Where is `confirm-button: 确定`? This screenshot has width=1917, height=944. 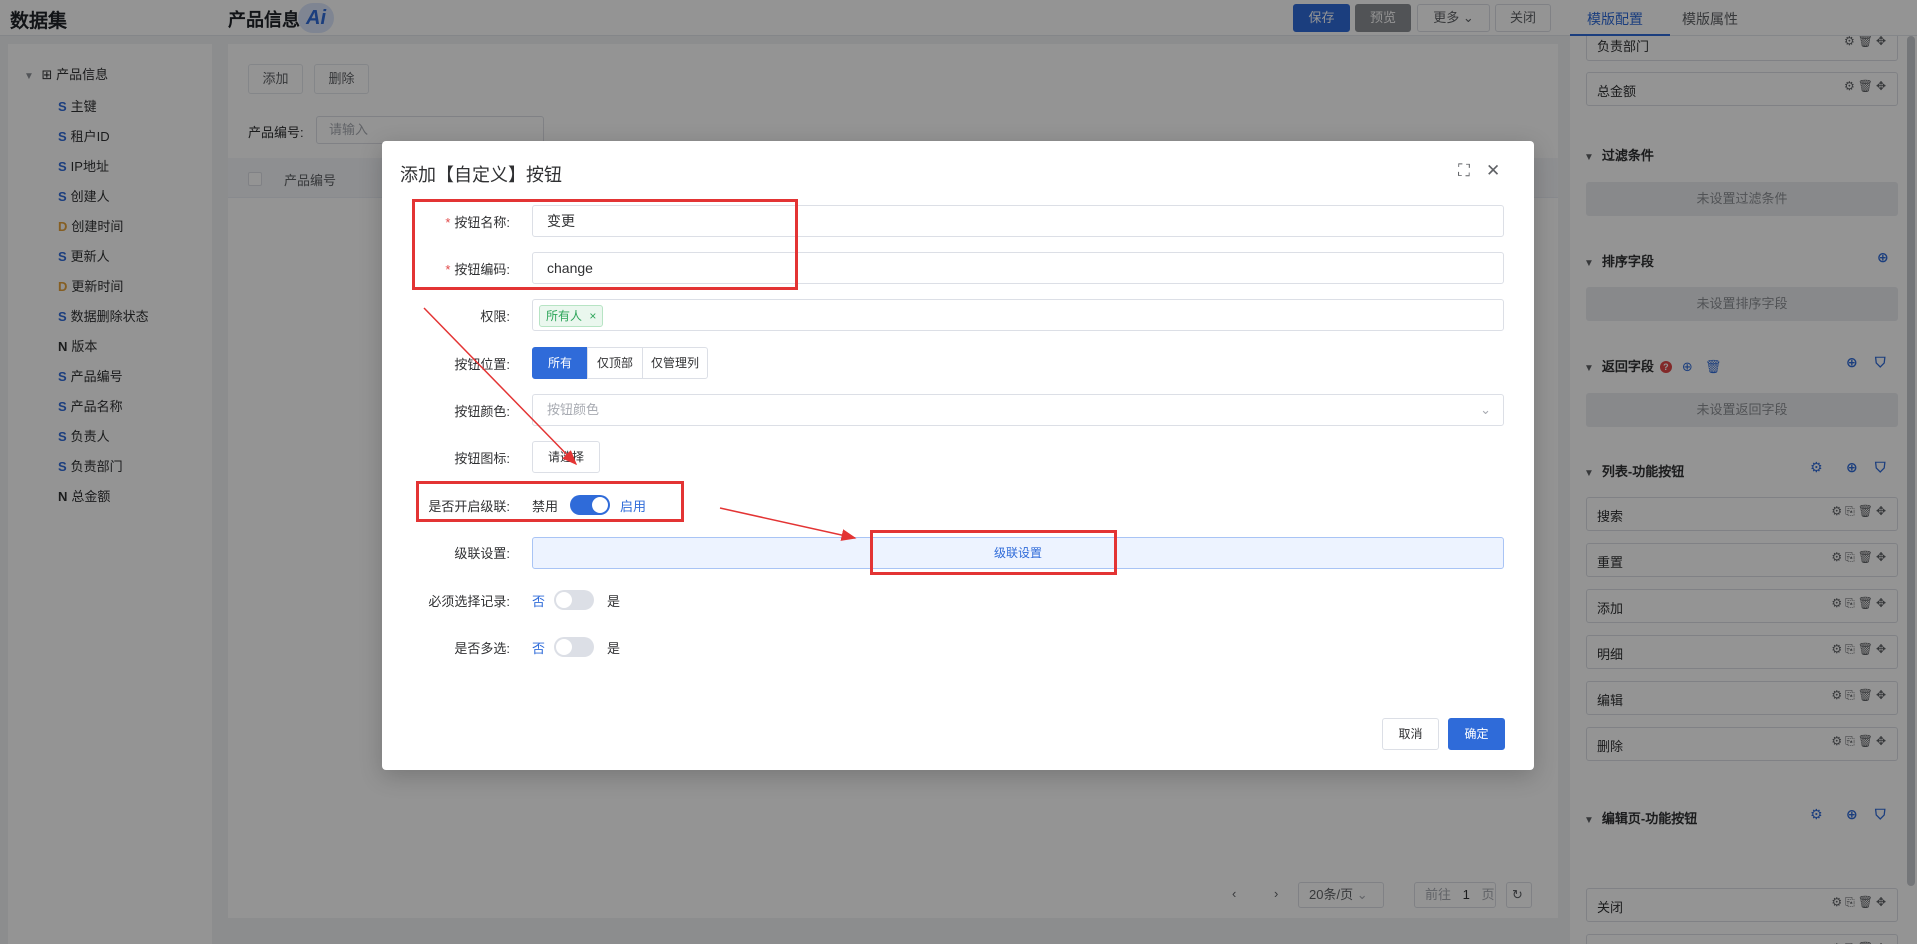 confirm-button: 确定 is located at coordinates (1476, 734).